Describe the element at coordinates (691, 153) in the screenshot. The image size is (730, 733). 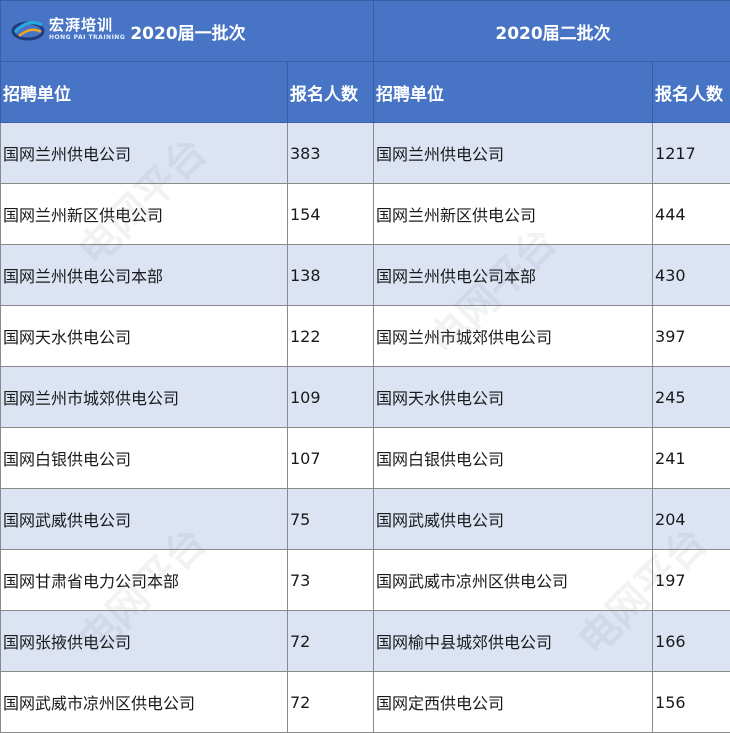
I see `batch-2-count-cell: 1217` at that location.